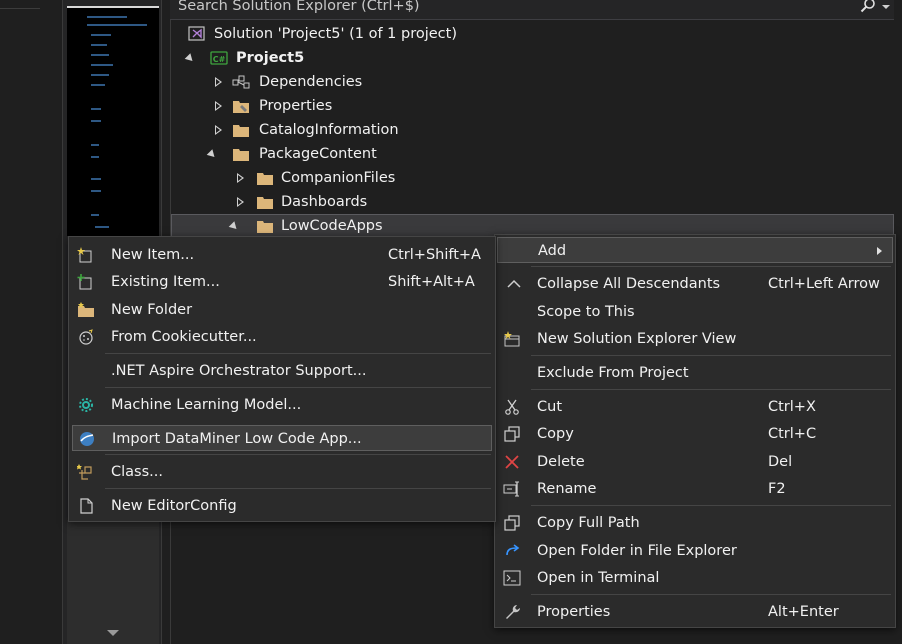 This screenshot has width=902, height=644. I want to click on svg-text: C#, so click(219, 59).